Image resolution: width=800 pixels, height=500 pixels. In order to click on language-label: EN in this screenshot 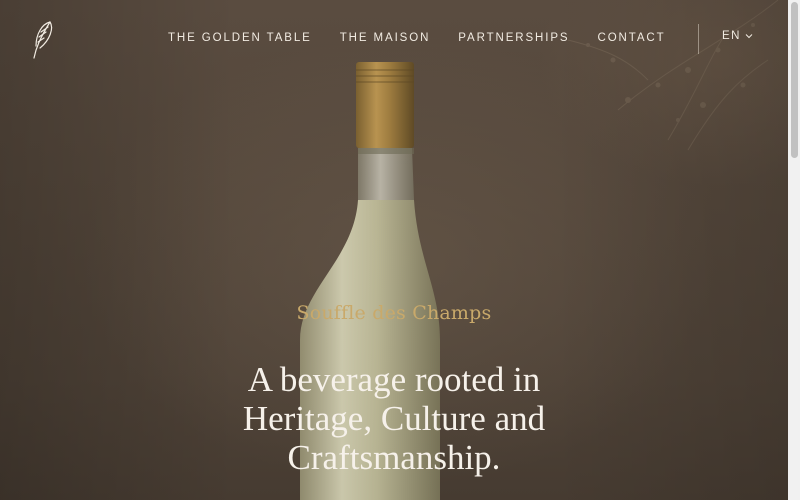, I will do `click(731, 36)`.